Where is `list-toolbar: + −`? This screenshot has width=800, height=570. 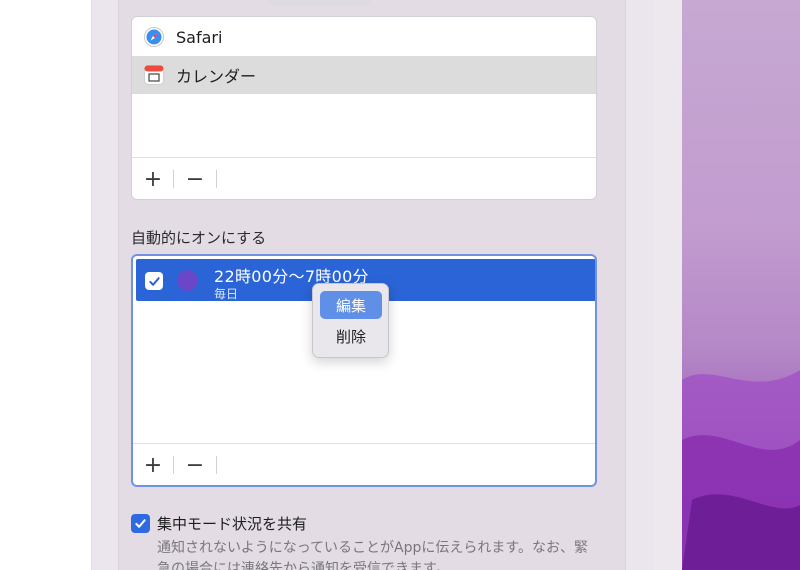 list-toolbar: + − is located at coordinates (364, 178).